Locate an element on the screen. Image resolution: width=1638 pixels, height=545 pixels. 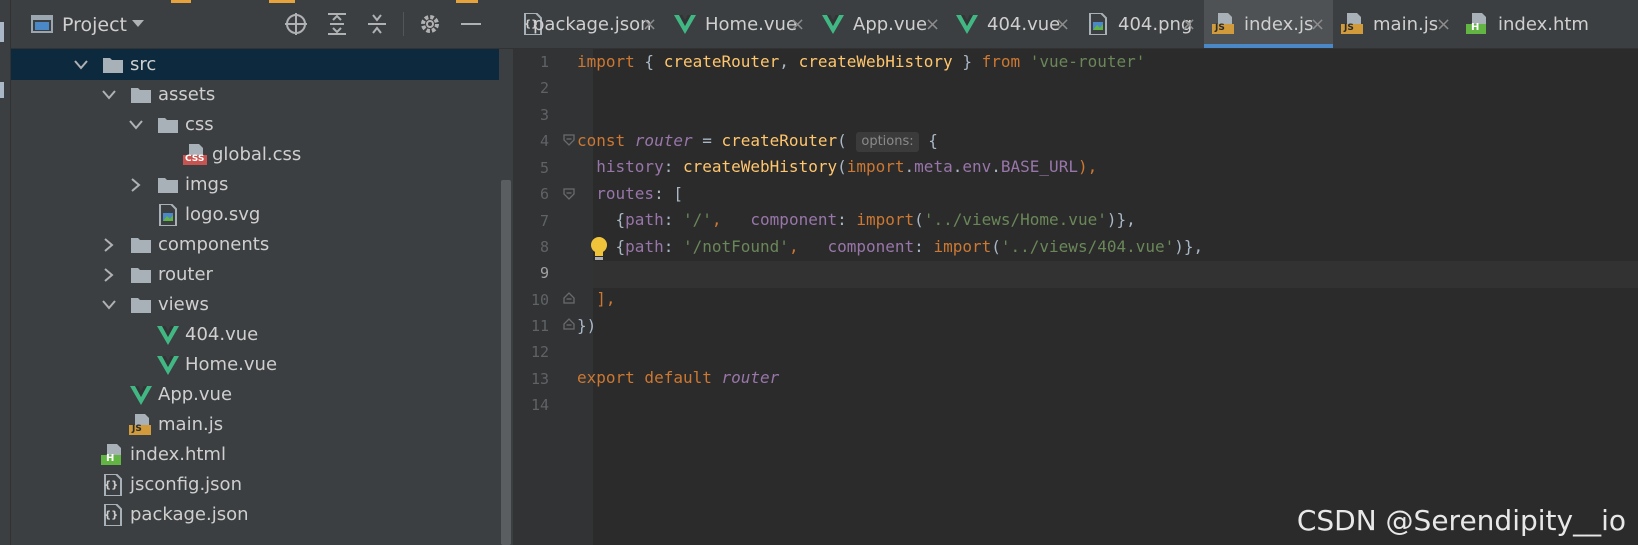
json-file-icon: {} is located at coordinates (113, 514).